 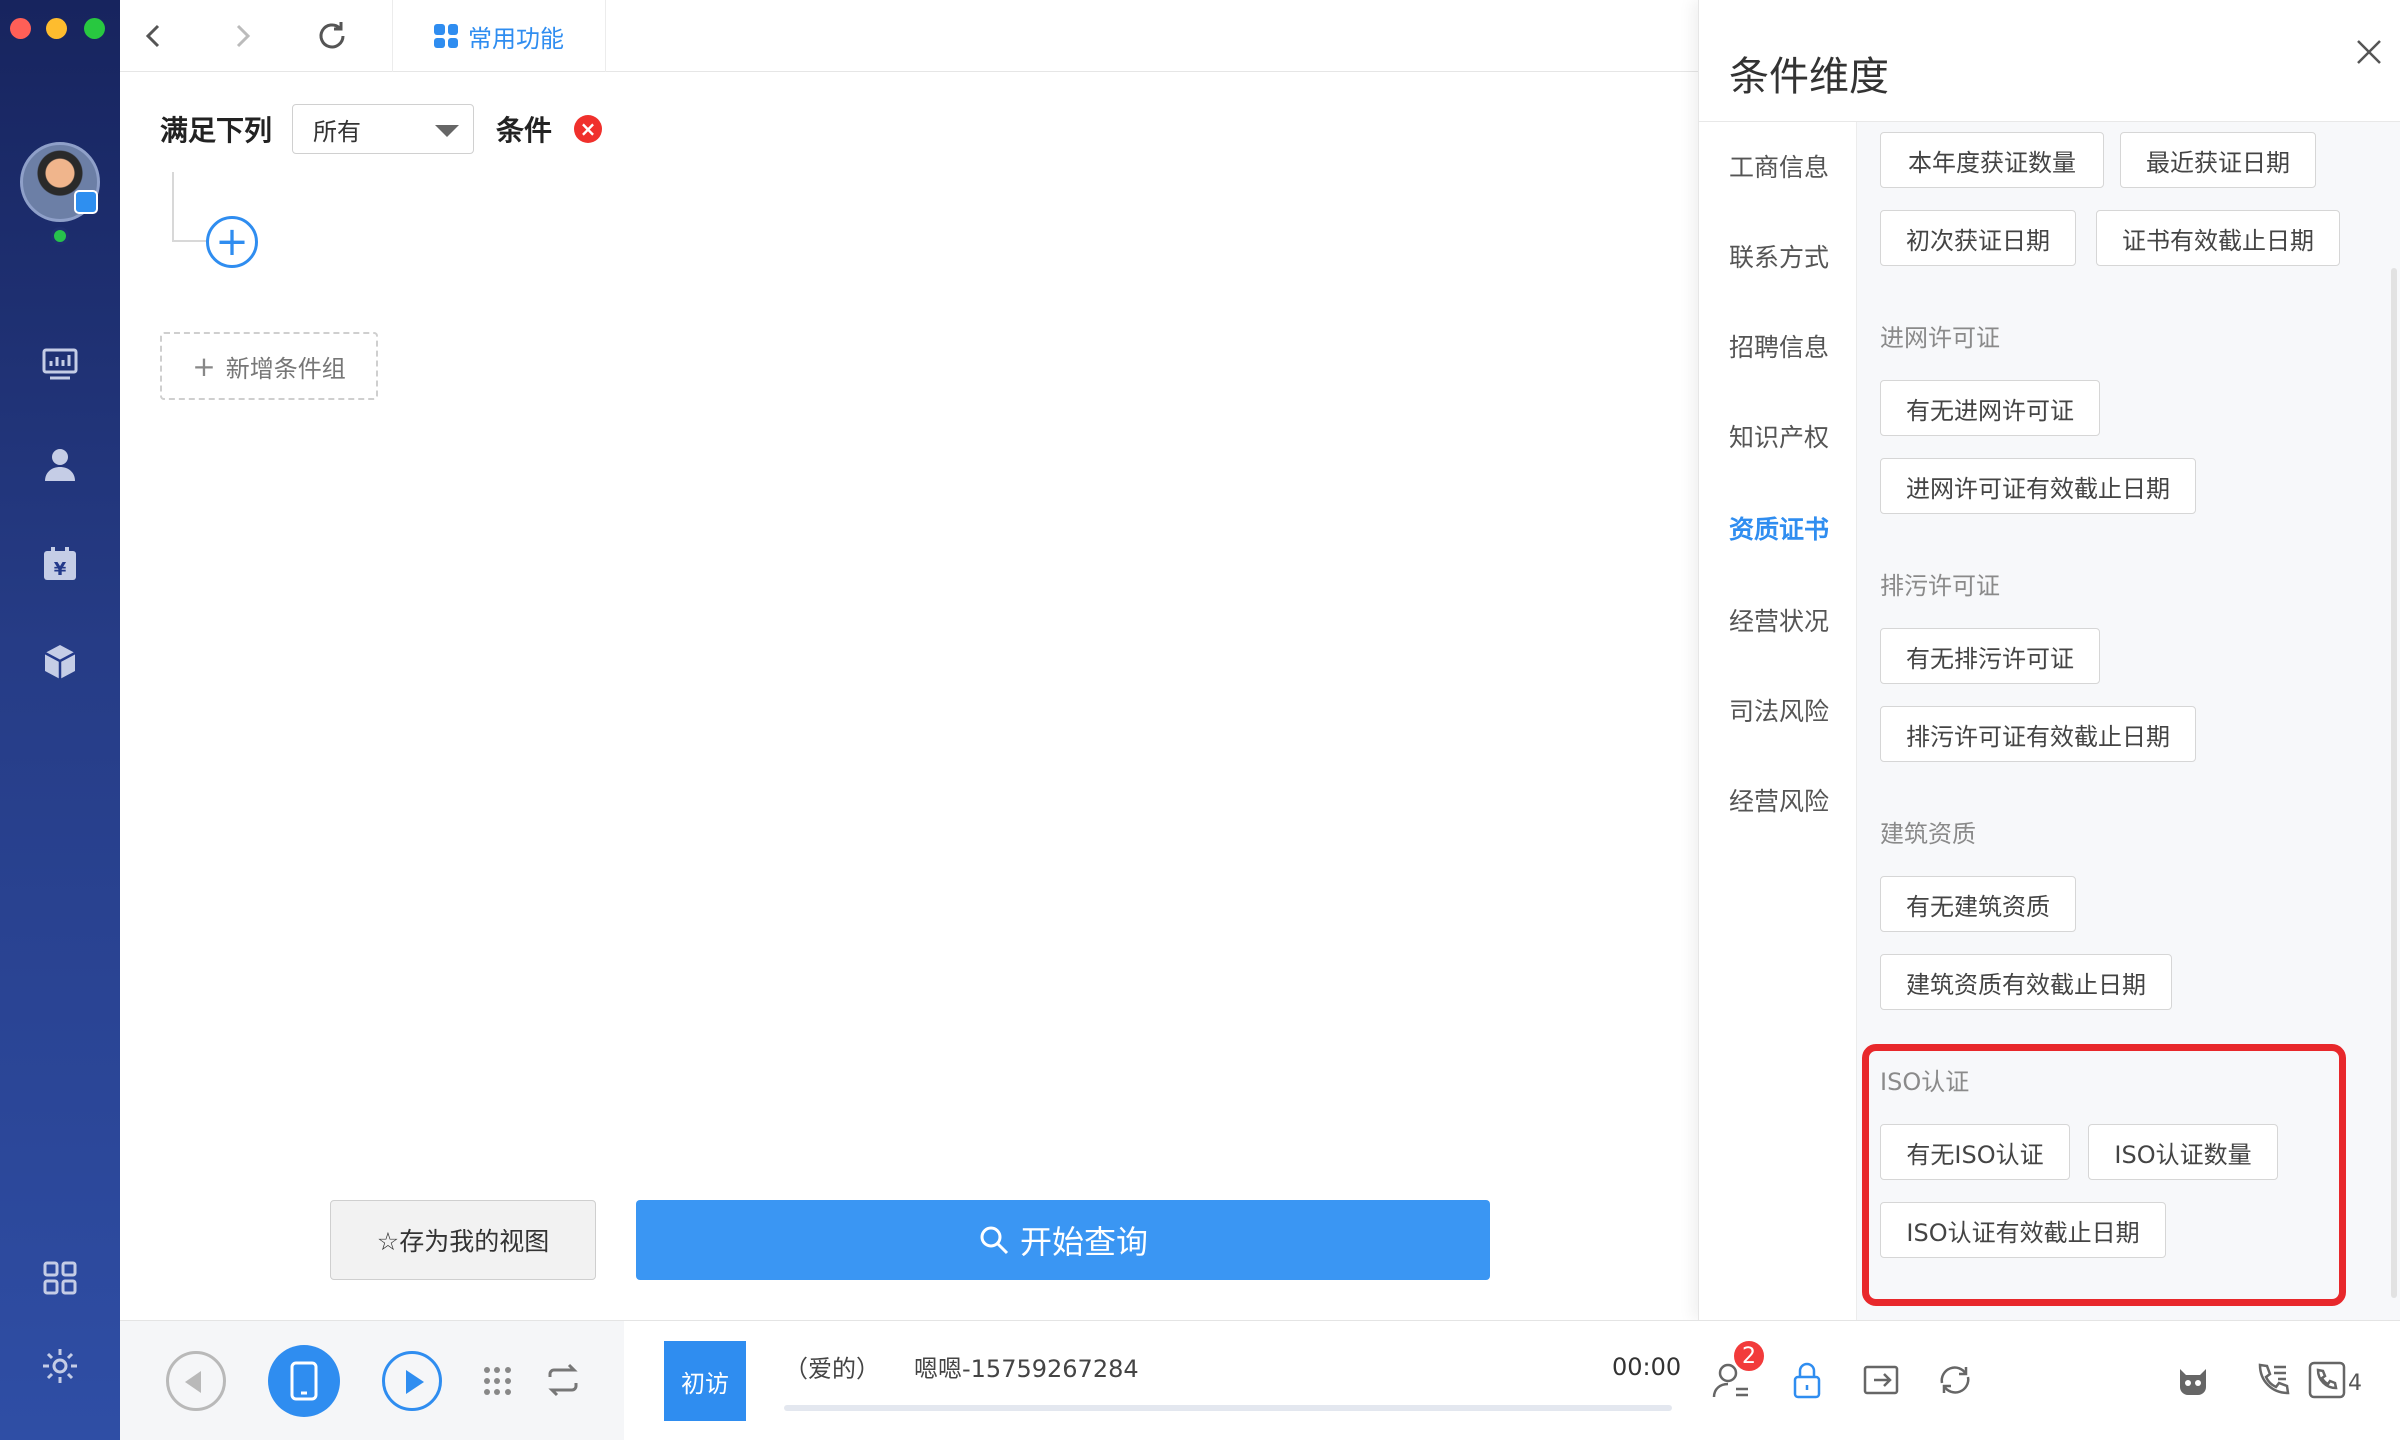 What do you see at coordinates (2273, 1380) in the screenshot?
I see `call-log-icon` at bounding box center [2273, 1380].